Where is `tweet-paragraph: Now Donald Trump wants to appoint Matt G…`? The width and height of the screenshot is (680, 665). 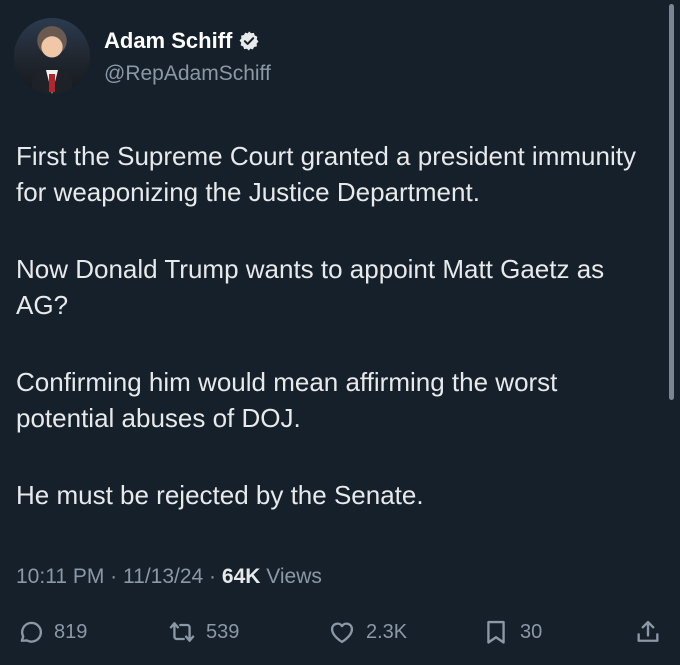 tweet-paragraph: Now Donald Trump wants to appoint Matt G… is located at coordinates (310, 287).